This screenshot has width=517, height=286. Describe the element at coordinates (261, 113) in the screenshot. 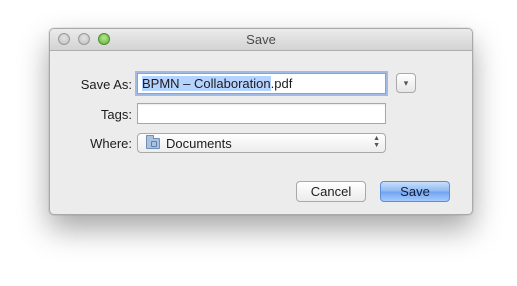

I see `tags-field` at that location.